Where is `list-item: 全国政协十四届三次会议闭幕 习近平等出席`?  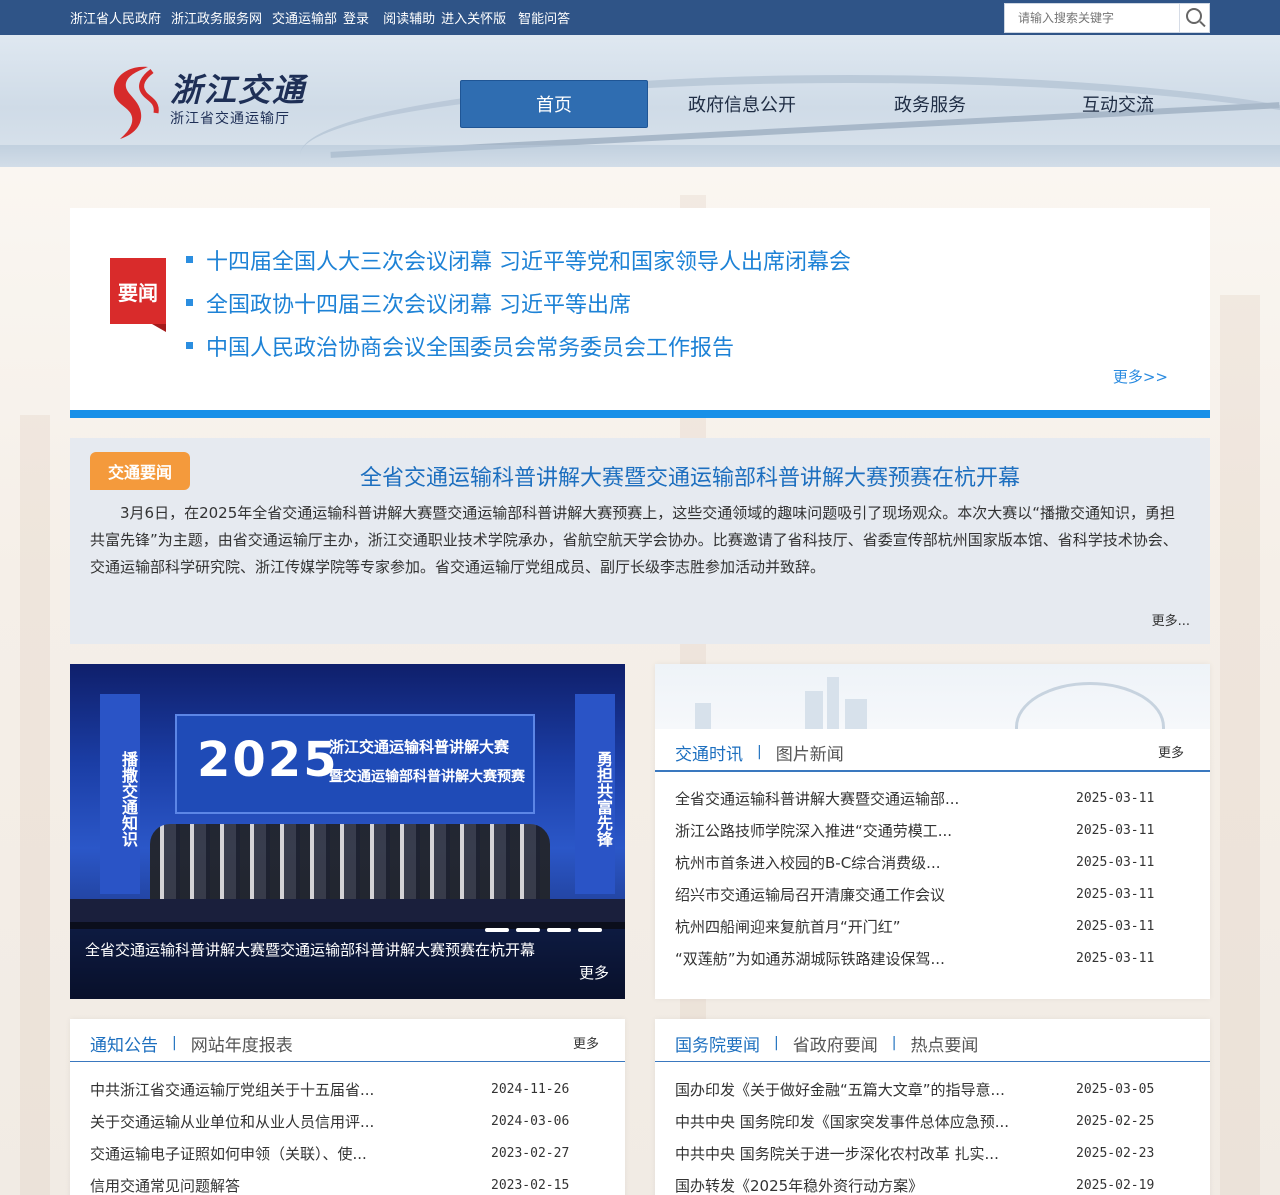
list-item: 全国政协十四届三次会议闭幕 习近平等出席 is located at coordinates (518, 302).